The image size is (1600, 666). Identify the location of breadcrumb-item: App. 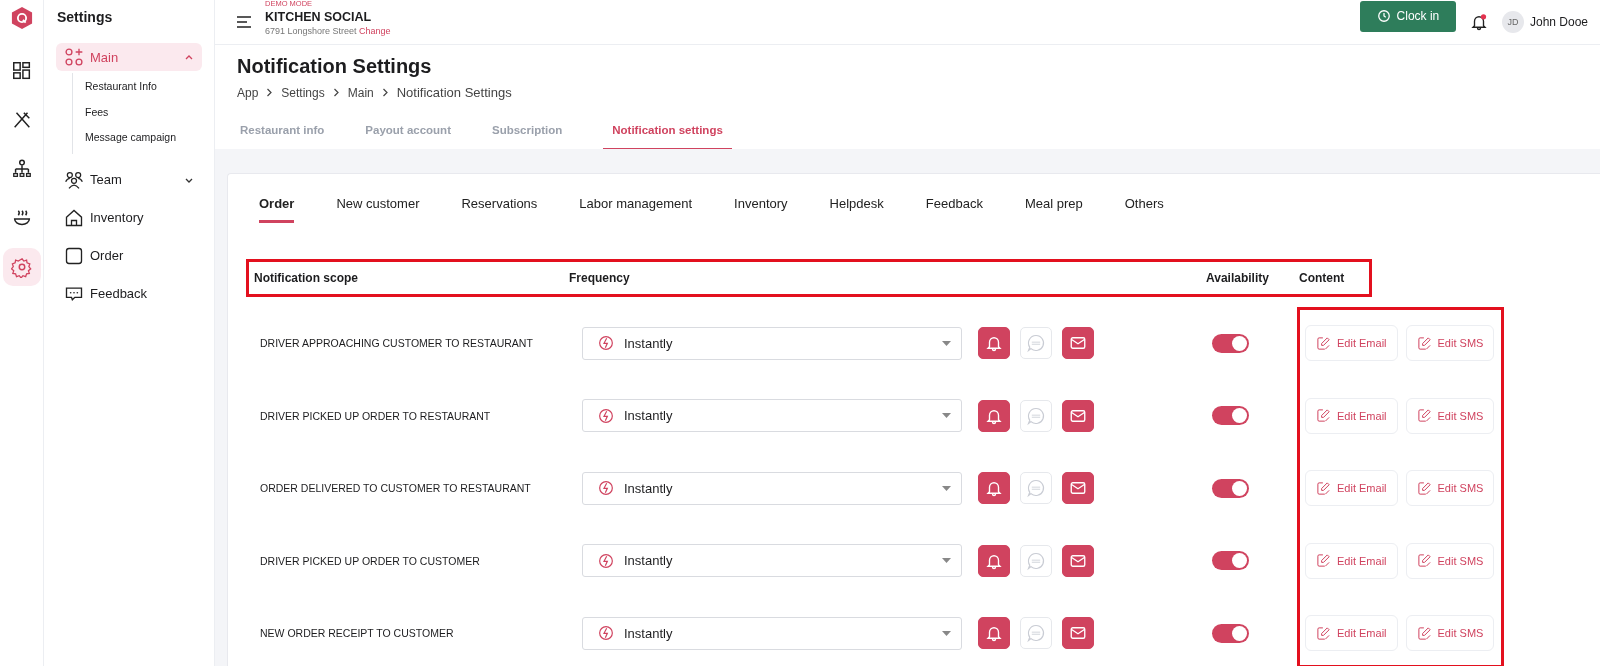
(248, 92).